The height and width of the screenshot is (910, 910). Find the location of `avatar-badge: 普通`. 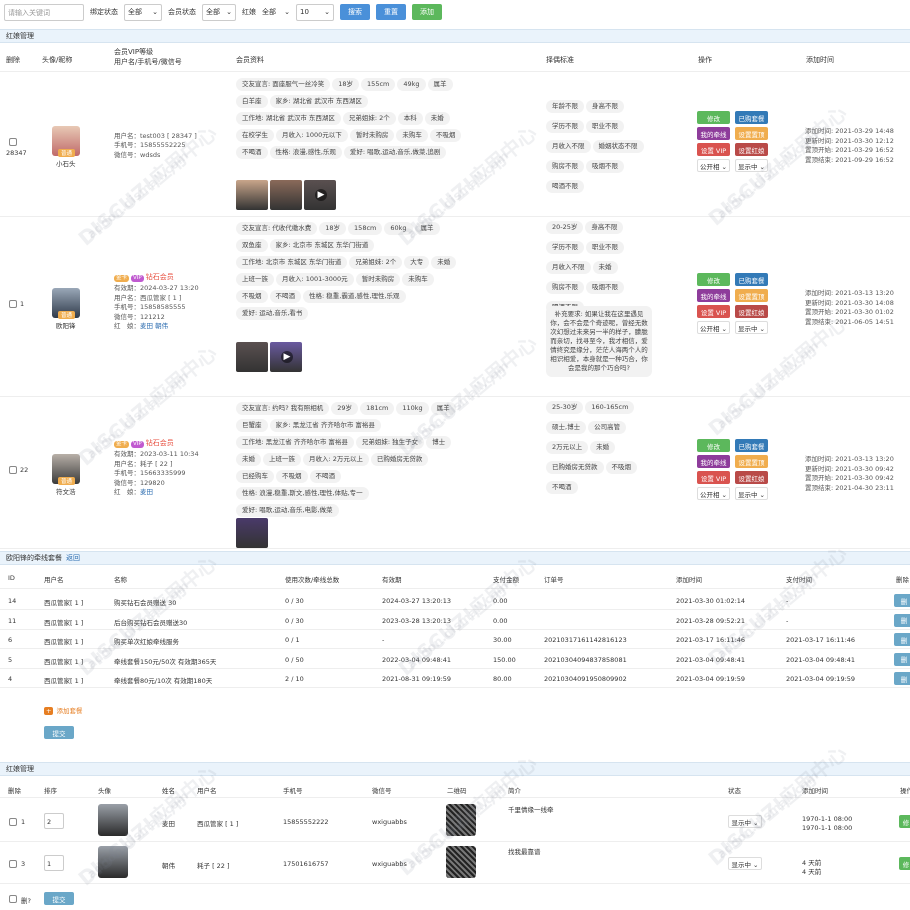

avatar-badge: 普通 is located at coordinates (67, 315).